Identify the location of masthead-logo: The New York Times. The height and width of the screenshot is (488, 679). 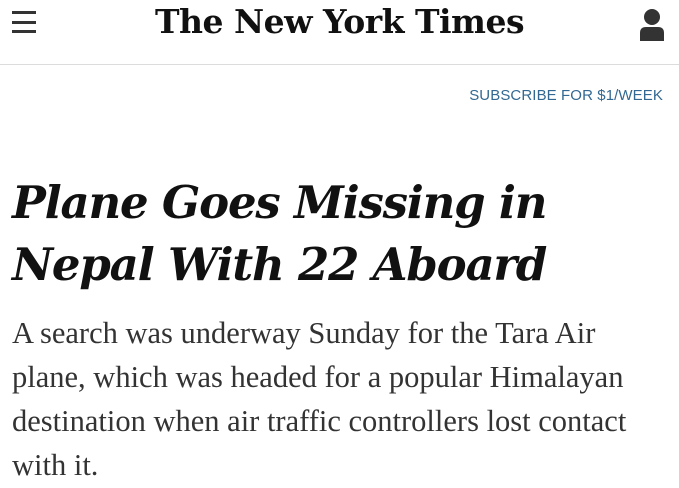
(339, 21).